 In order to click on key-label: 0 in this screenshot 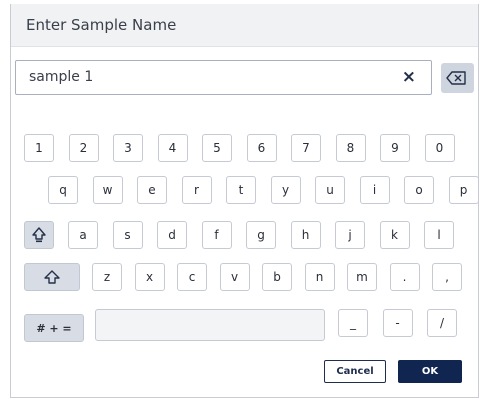, I will do `click(439, 148)`.